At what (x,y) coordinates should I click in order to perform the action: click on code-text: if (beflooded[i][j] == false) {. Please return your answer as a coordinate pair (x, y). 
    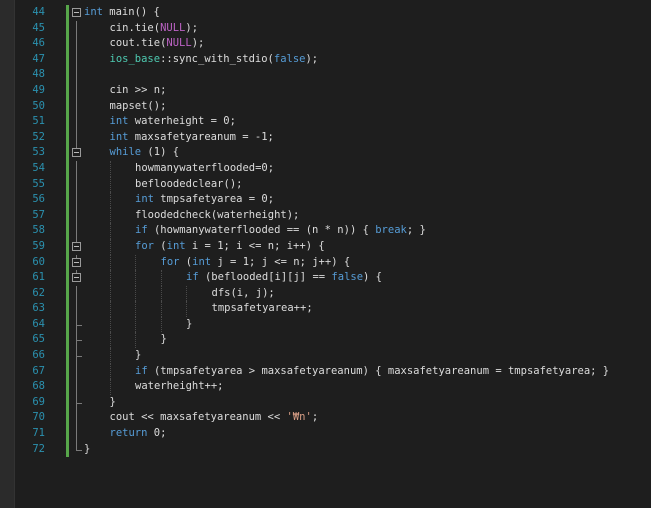
    Looking at the image, I should click on (284, 278).